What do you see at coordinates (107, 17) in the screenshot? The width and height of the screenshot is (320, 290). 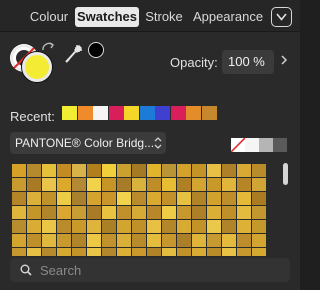 I see `tab-swatches: Swatches` at bounding box center [107, 17].